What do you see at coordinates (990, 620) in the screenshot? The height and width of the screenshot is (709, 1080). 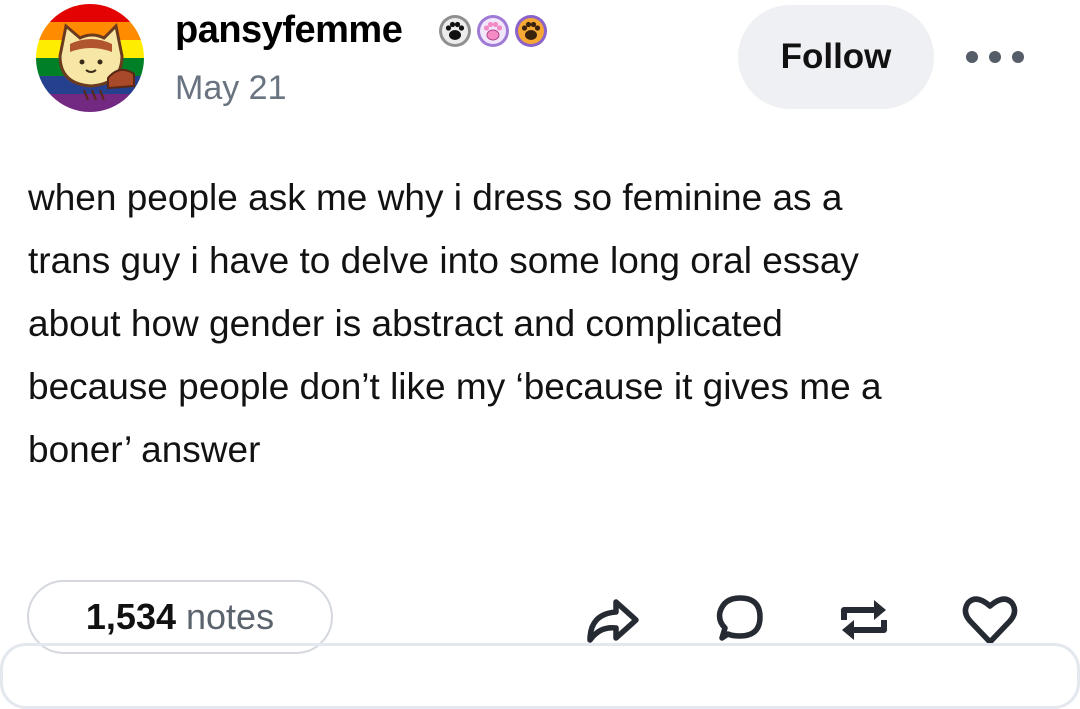 I see `like-icon` at bounding box center [990, 620].